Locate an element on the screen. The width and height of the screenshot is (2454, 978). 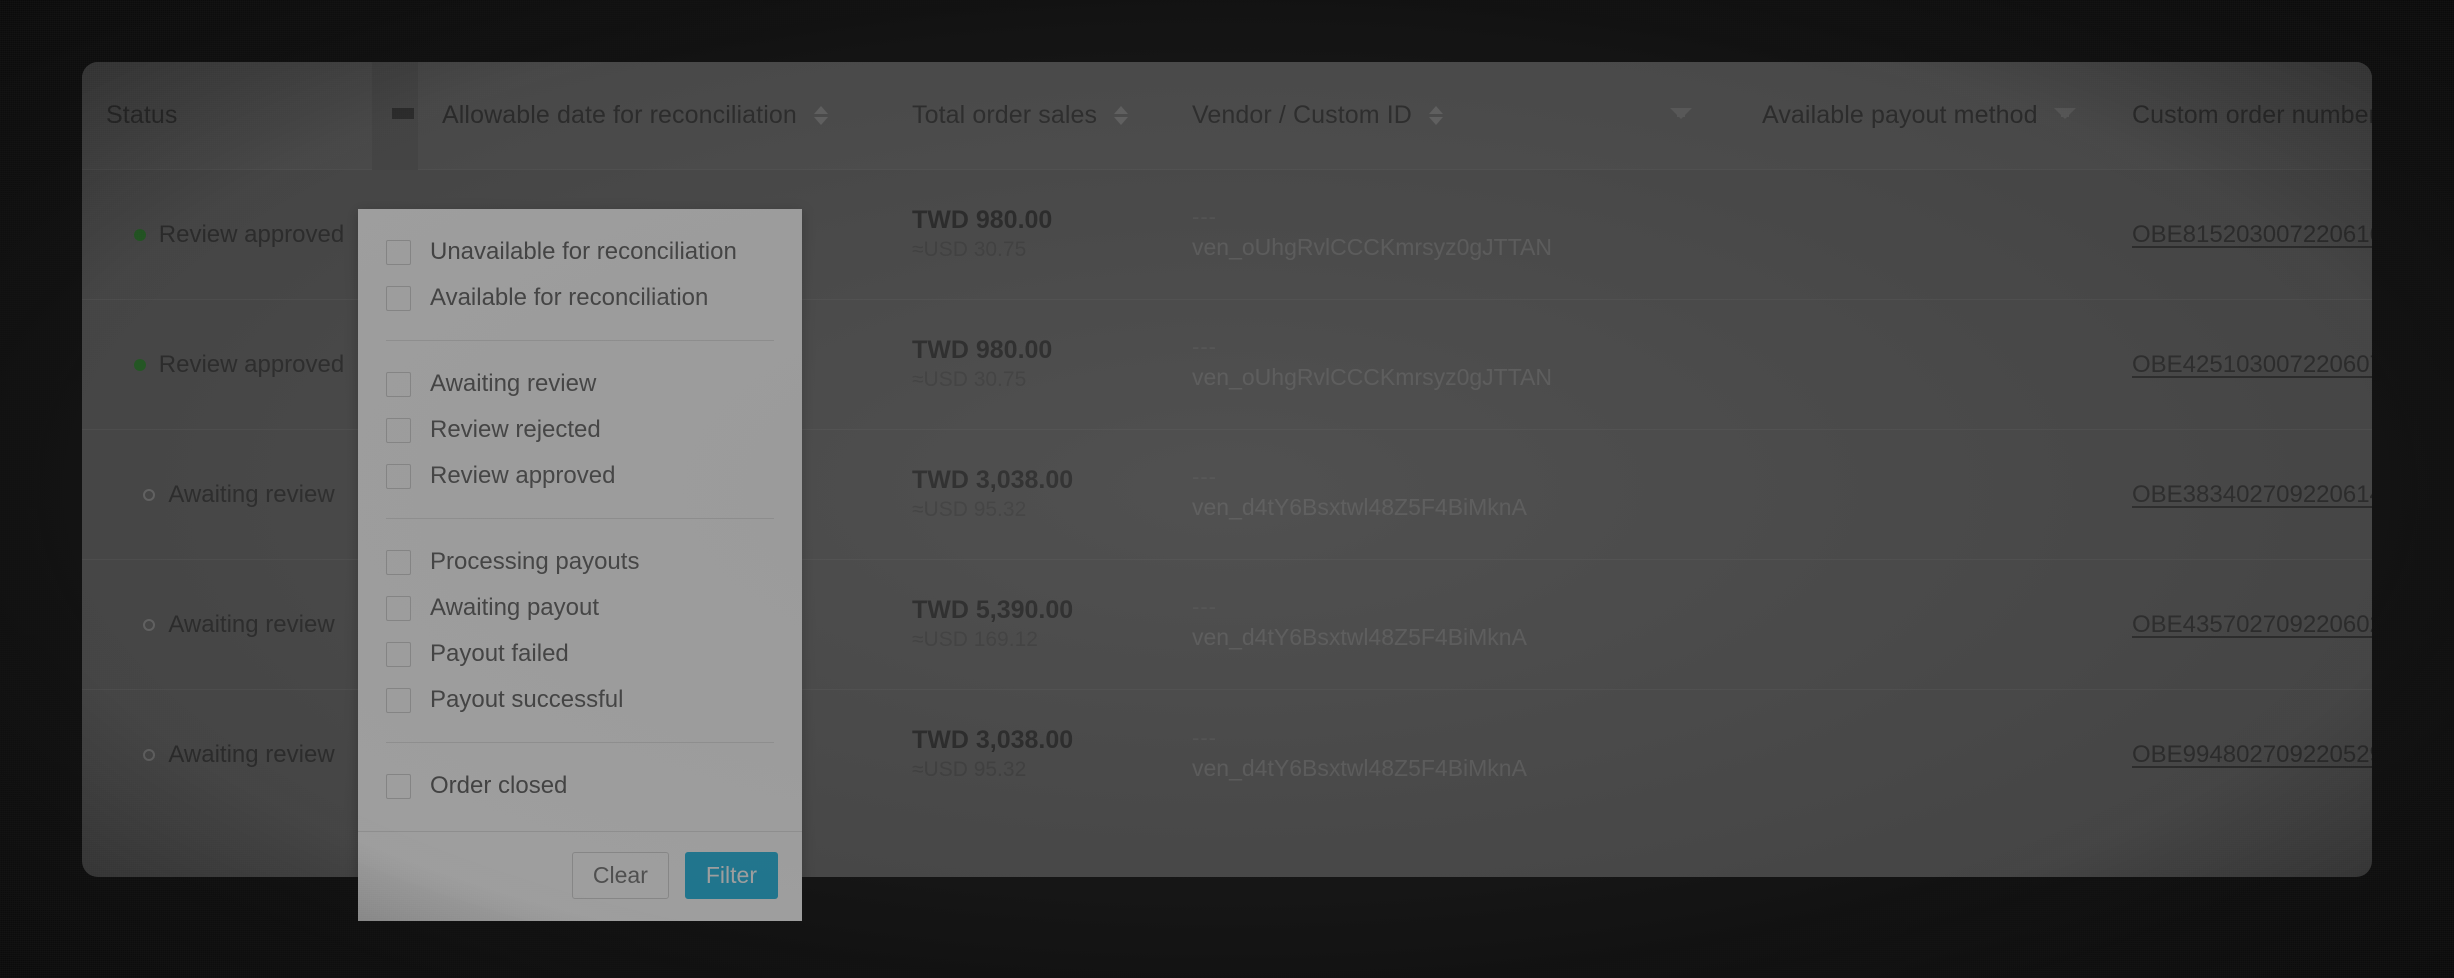
clear-button: Clear is located at coordinates (620, 876).